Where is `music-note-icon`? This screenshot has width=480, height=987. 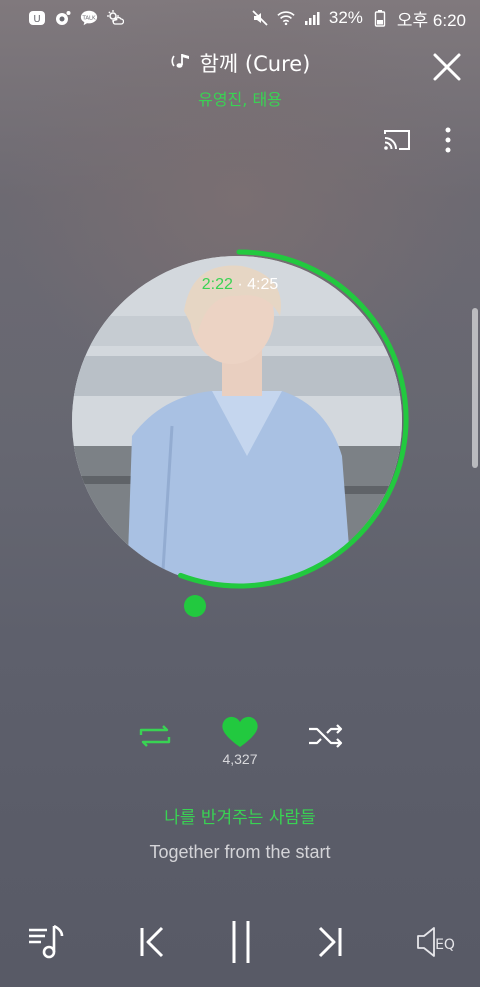
music-note-icon is located at coordinates (182, 63).